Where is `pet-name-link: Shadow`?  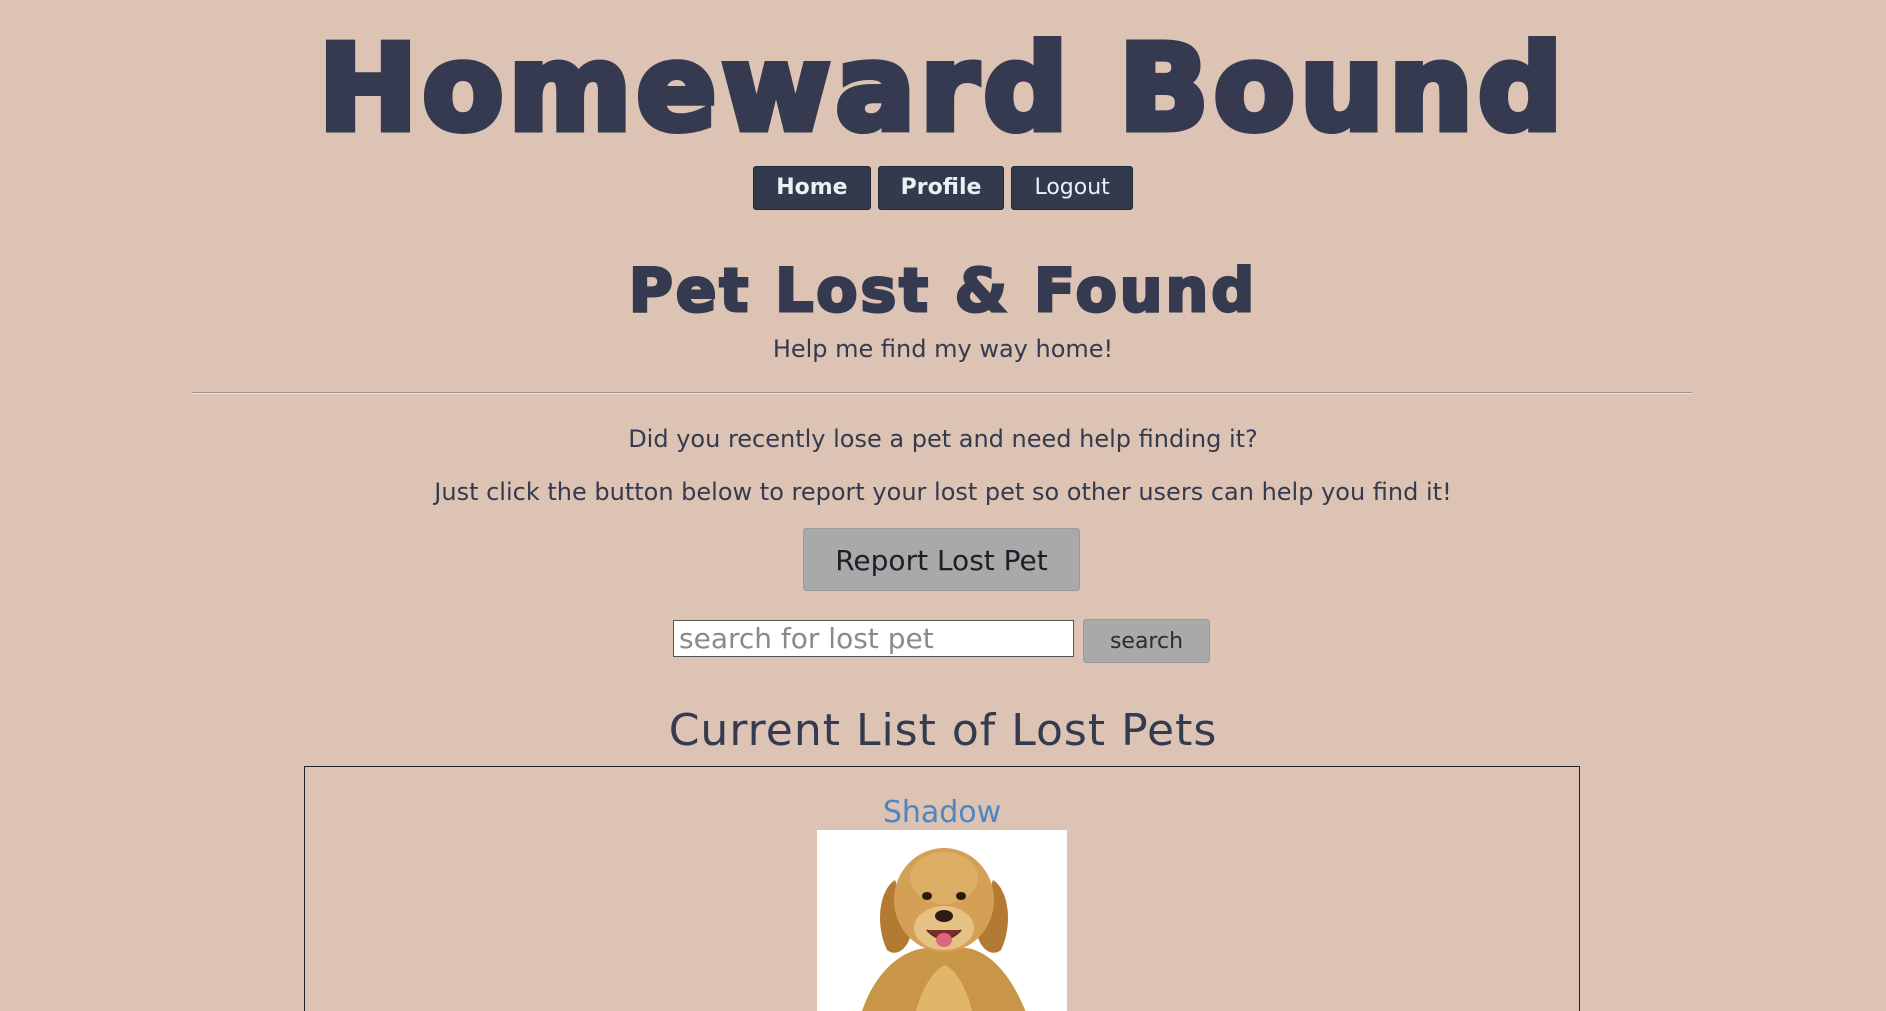 pet-name-link: Shadow is located at coordinates (942, 813).